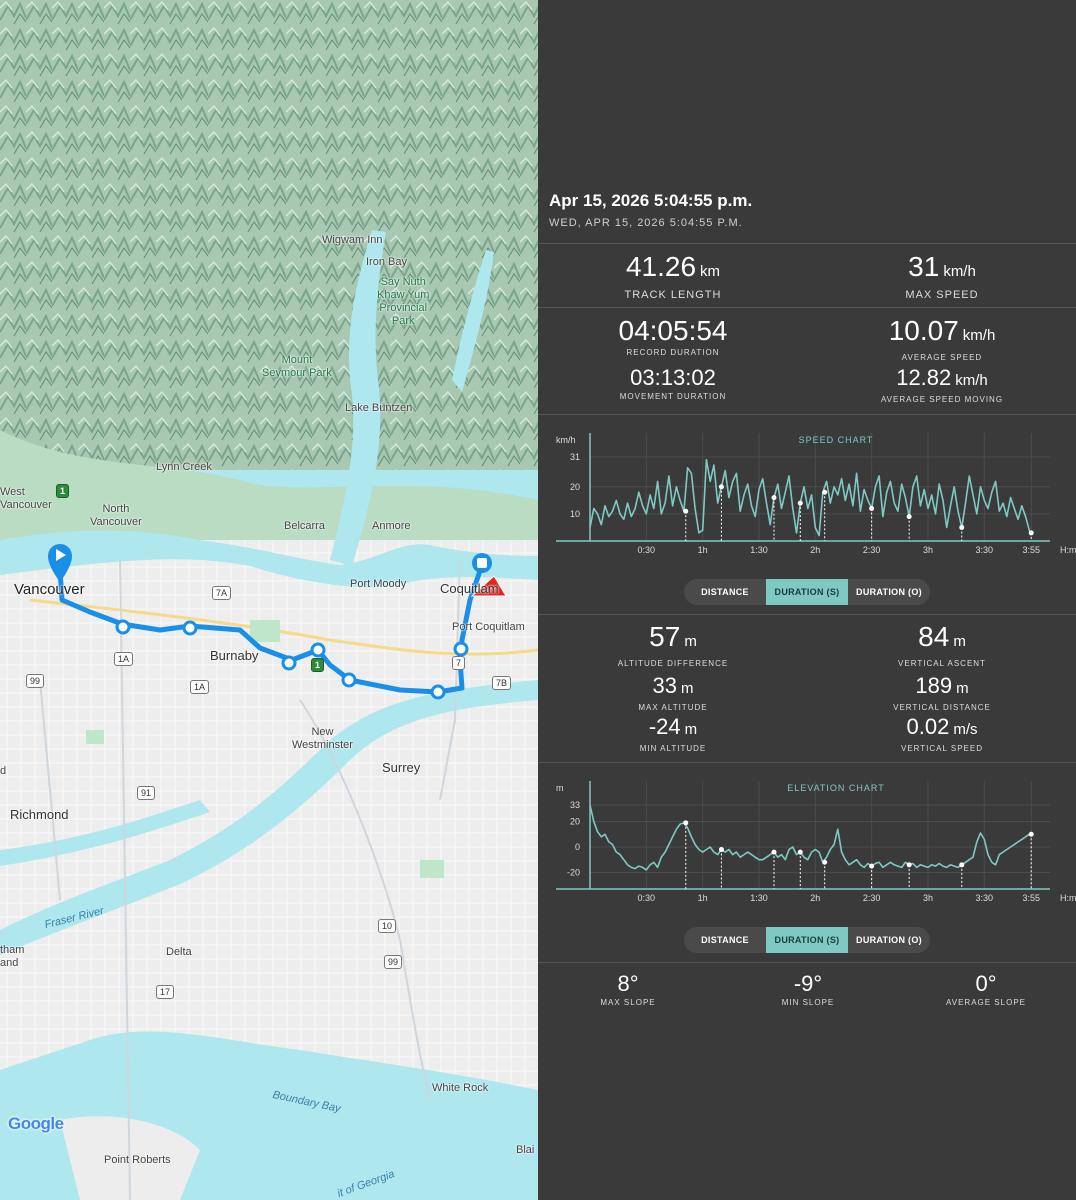 The height and width of the screenshot is (1200, 1076). I want to click on track-date-title: Apr 15, 2026 5:04:55 p.m., so click(651, 200).